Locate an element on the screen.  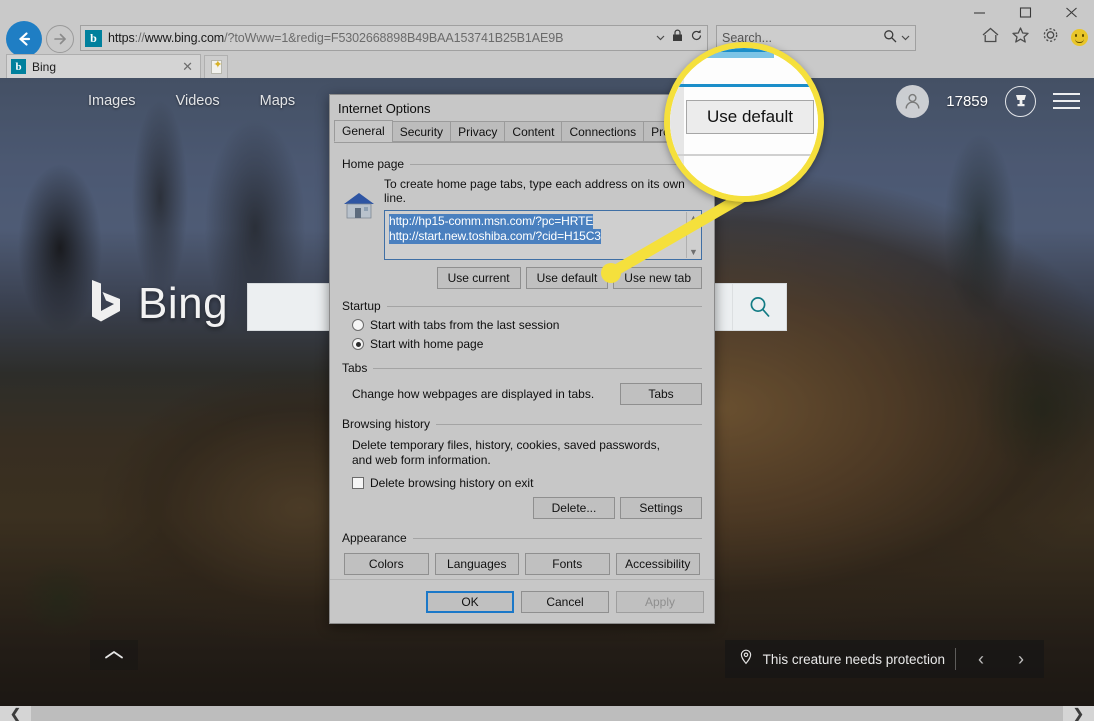
tab-favicon-icon: b is located at coordinates (18, 66).